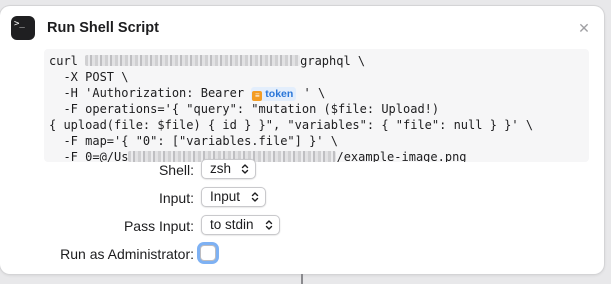  I want to click on script-line: curl graphql \, so click(207, 61).